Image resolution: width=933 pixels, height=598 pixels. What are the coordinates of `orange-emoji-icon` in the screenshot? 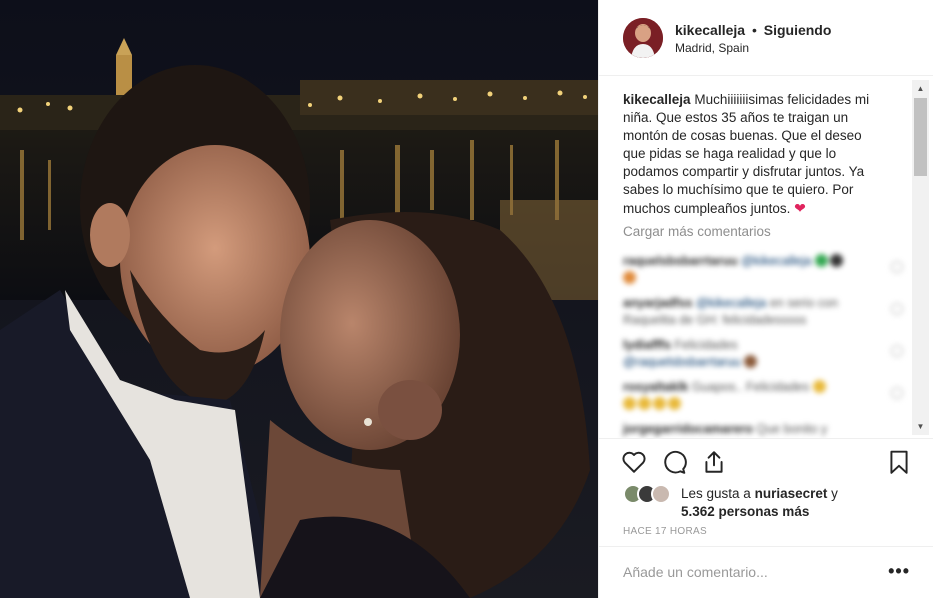 It's located at (629, 277).